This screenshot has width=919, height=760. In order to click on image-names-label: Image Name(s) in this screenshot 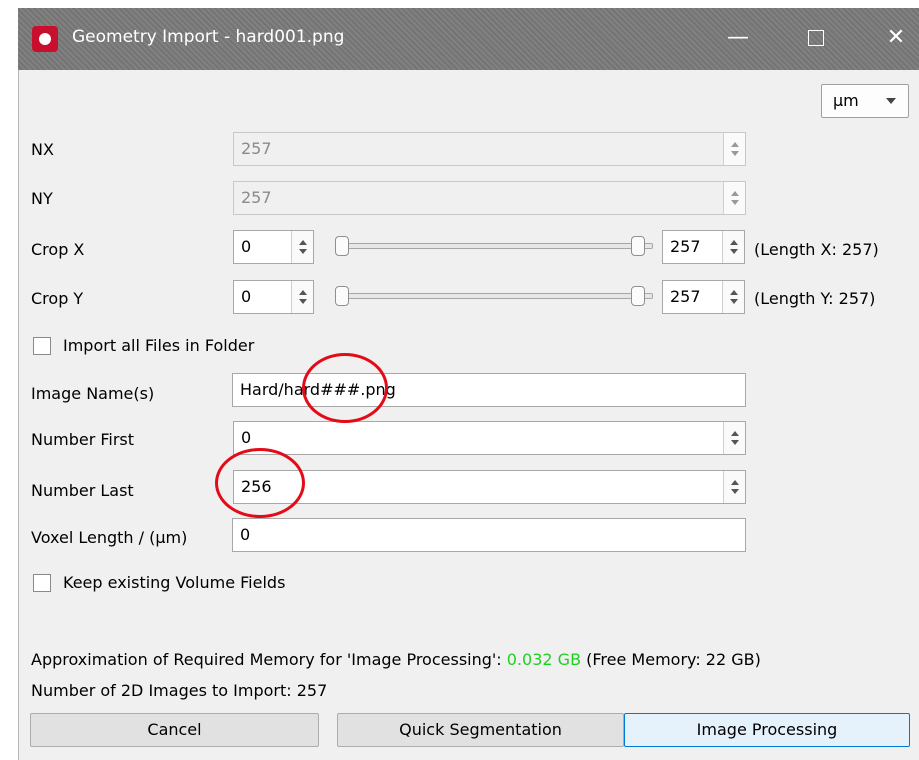, I will do `click(93, 393)`.